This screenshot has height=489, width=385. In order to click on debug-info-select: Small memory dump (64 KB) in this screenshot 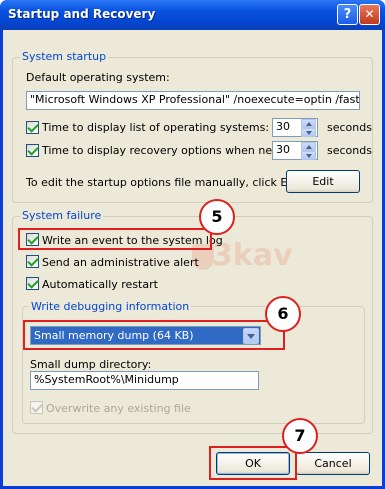, I will do `click(145, 335)`.